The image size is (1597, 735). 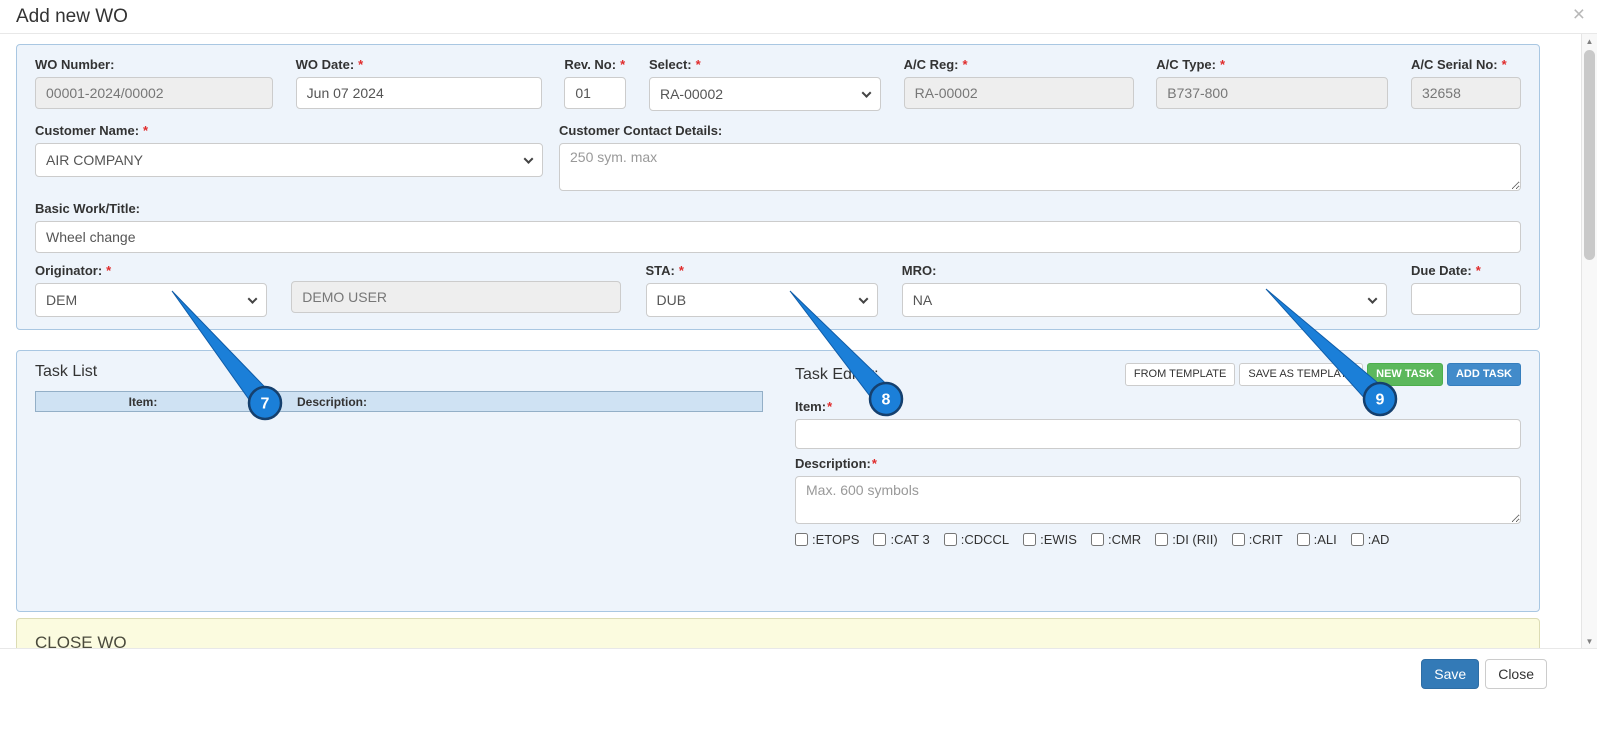 I want to click on field-basic-work-title: Basic Work/Title:, so click(x=778, y=227).